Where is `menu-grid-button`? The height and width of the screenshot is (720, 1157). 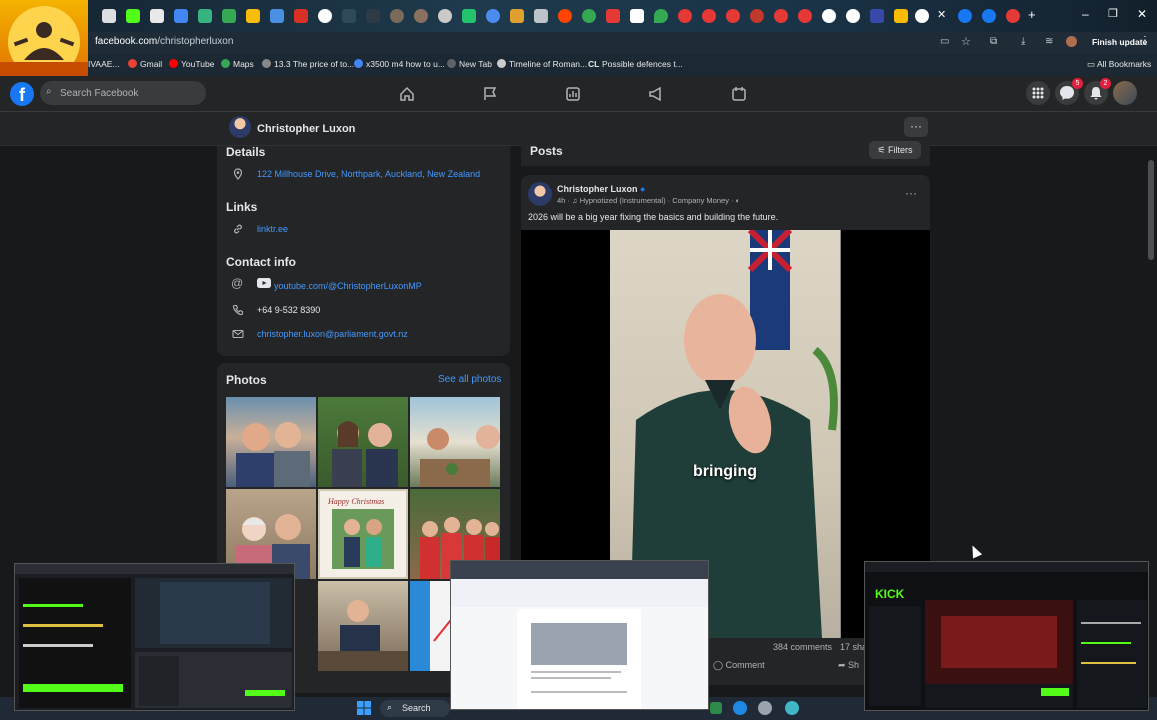
menu-grid-button is located at coordinates (1038, 93).